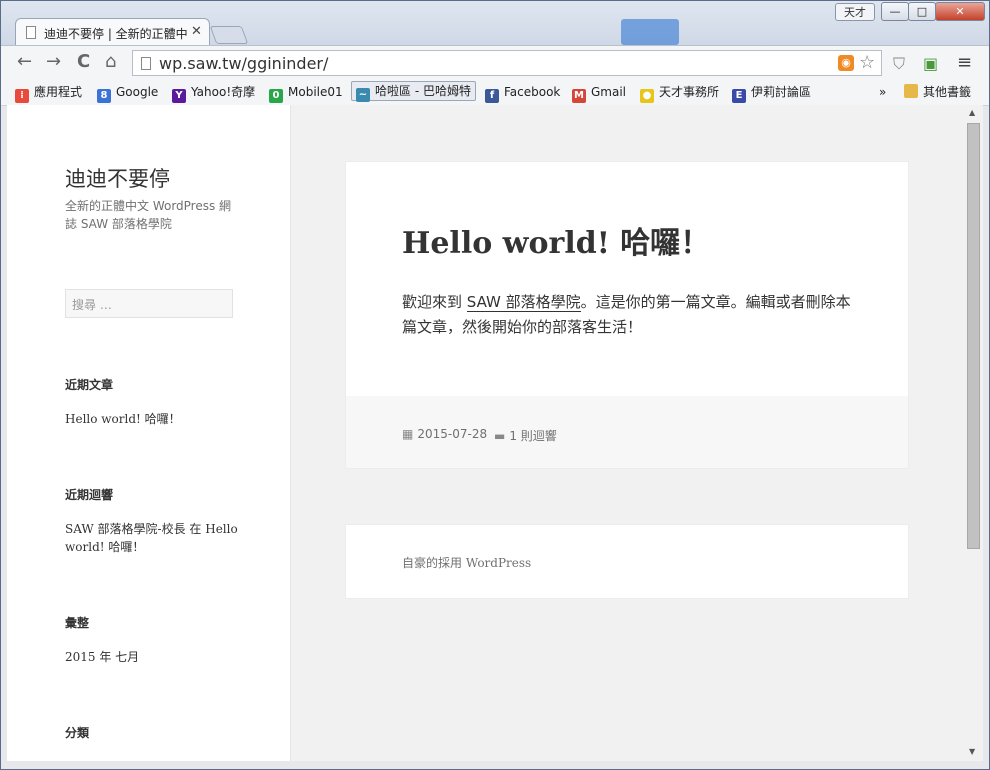  I want to click on scroll-up-arrow-icon: ▲, so click(972, 112).